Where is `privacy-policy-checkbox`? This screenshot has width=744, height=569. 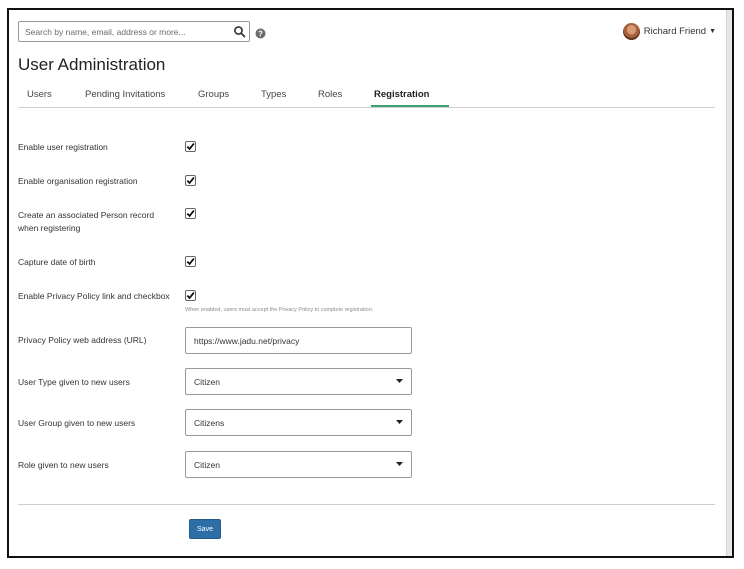
privacy-policy-checkbox is located at coordinates (190, 295).